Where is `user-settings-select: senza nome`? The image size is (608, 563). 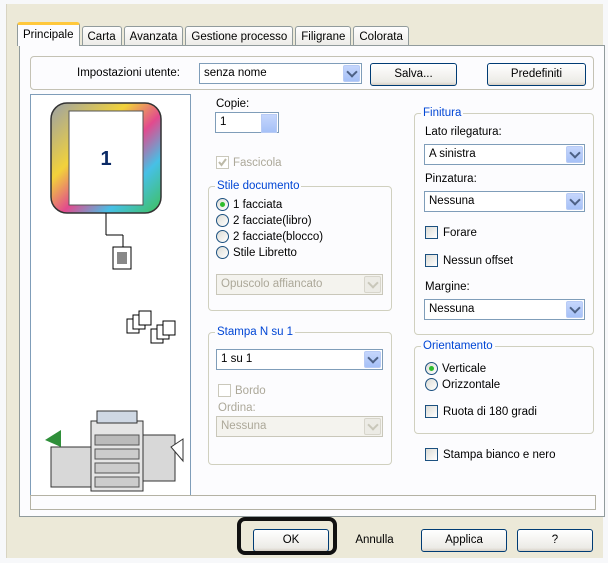
user-settings-select: senza nome is located at coordinates (280, 73).